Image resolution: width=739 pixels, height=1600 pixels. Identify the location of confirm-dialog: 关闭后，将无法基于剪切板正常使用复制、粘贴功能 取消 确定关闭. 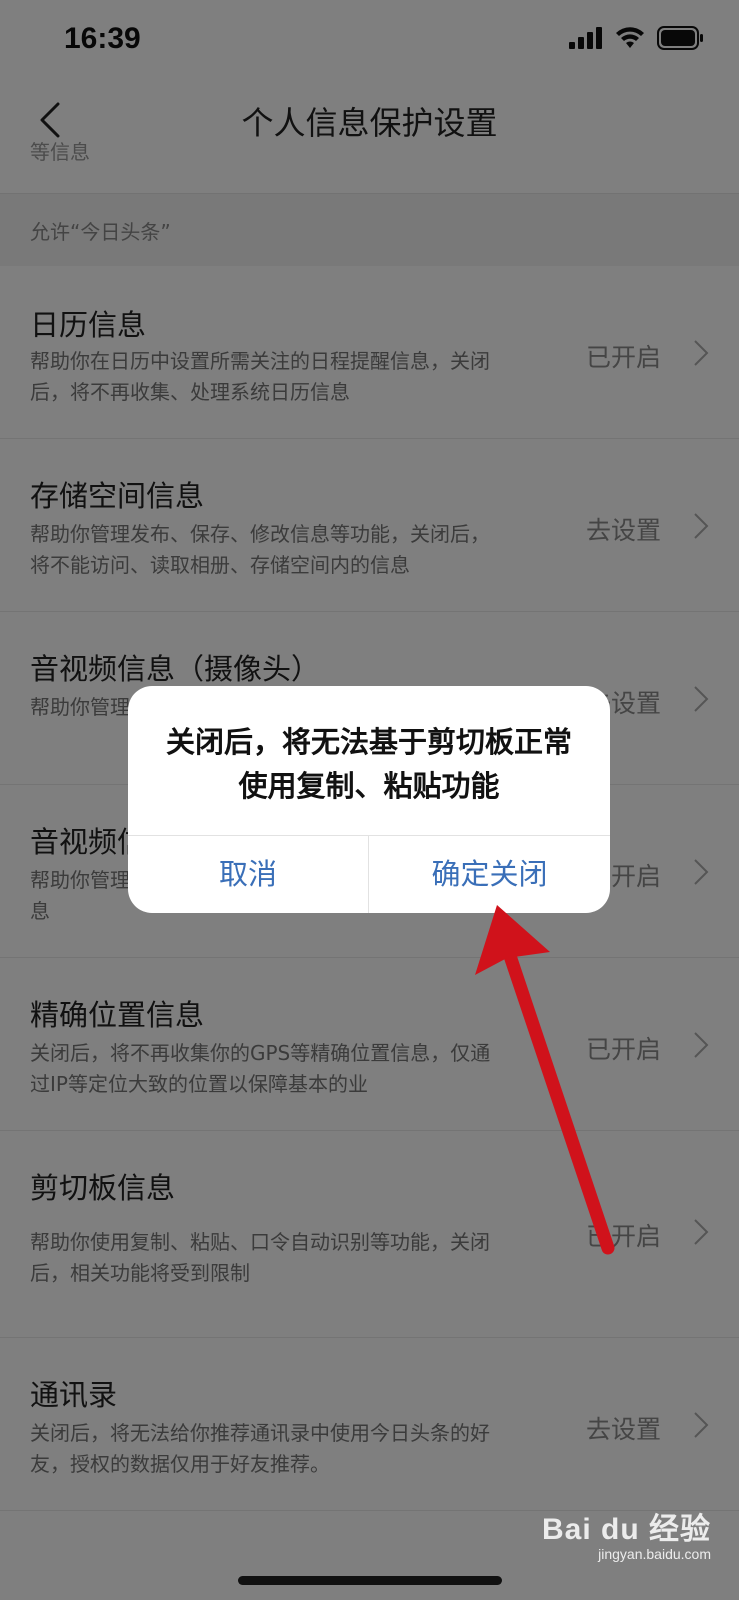
(369, 799).